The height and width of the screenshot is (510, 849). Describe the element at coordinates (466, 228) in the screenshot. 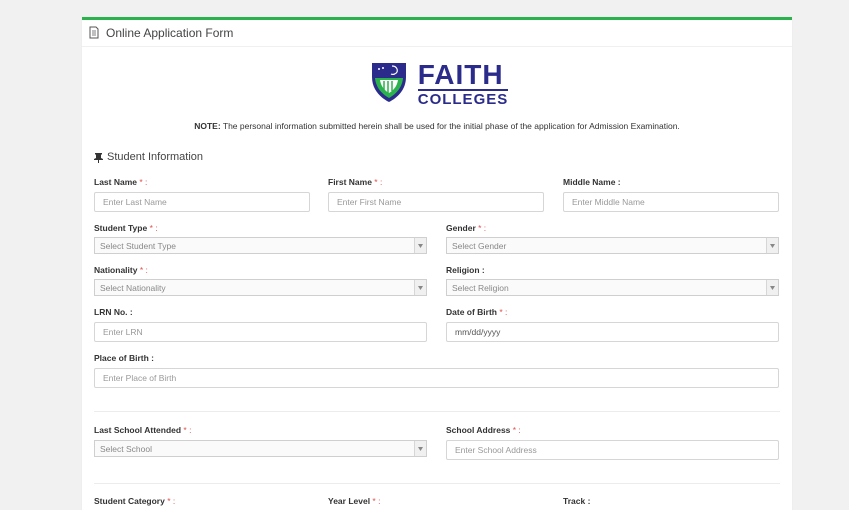

I see `gender-label: Gender * :` at that location.